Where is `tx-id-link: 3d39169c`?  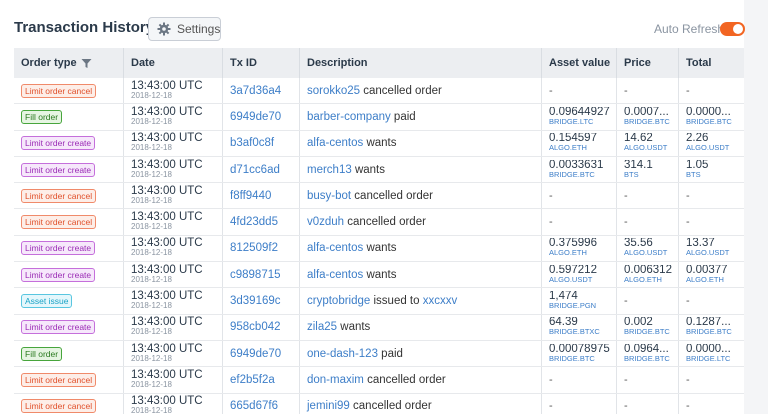
tx-id-link: 3d39169c is located at coordinates (255, 301).